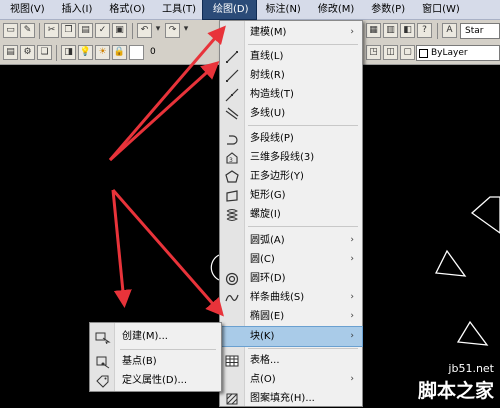  I want to click on menu-item-label: 螺旋(I), so click(265, 214).